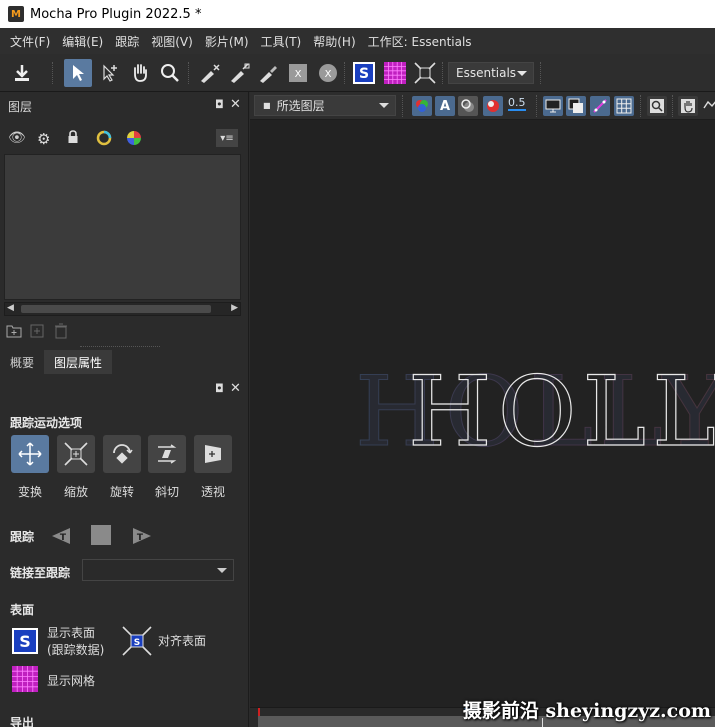 Image resolution: width=715 pixels, height=727 pixels. I want to click on magnetic-brush-icon, so click(268, 73).